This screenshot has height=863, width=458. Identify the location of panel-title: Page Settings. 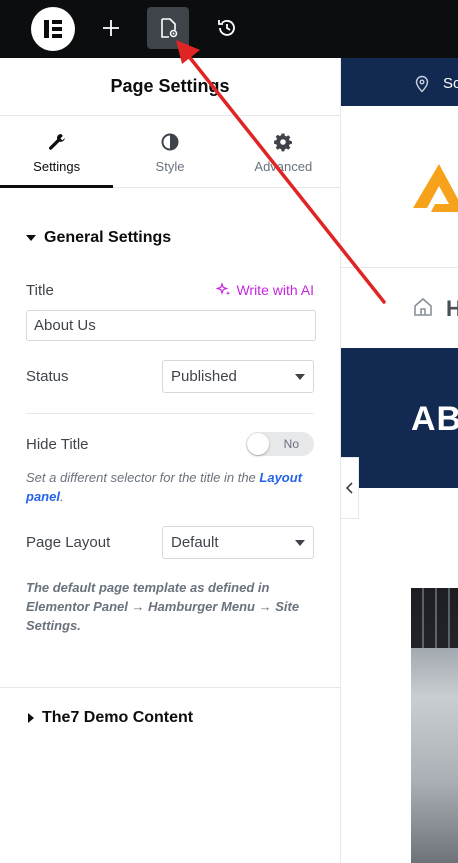
(170, 86).